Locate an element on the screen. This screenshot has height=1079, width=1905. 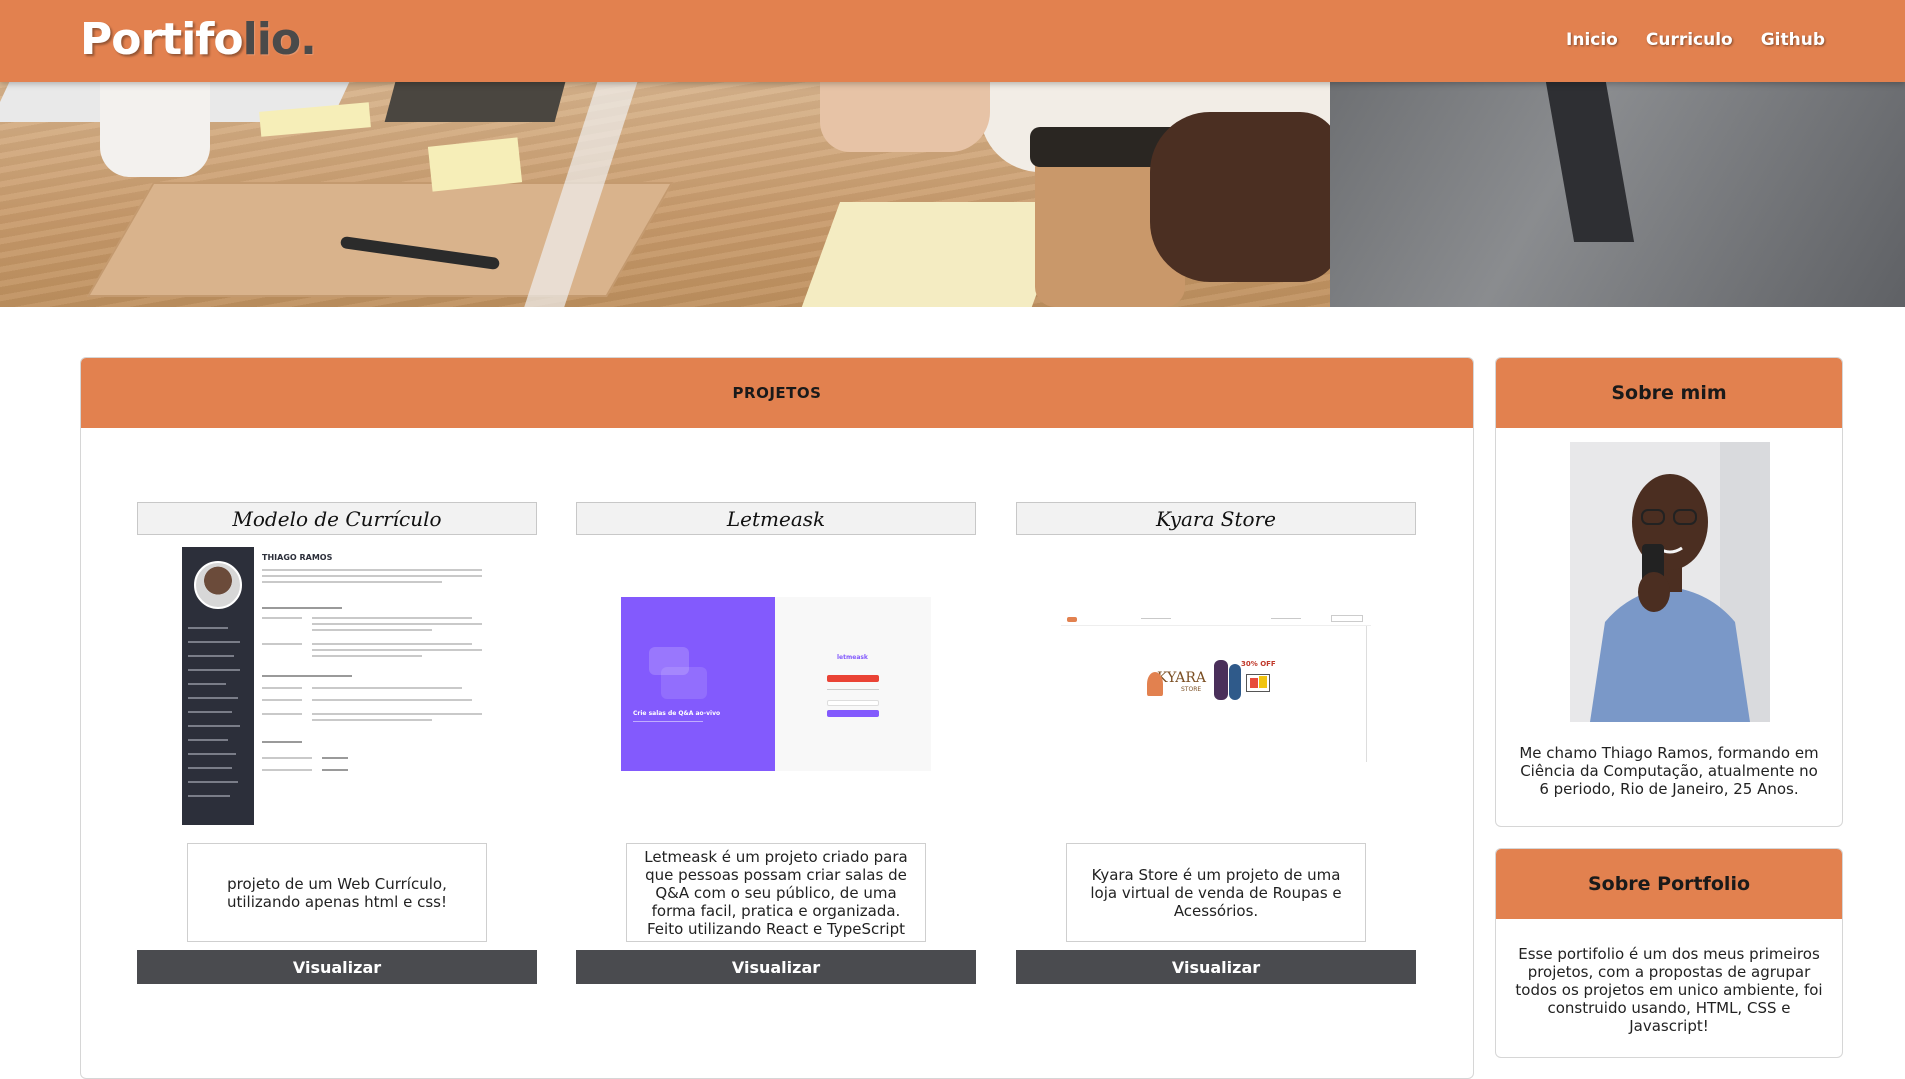
projects-title: PROJETOS is located at coordinates (777, 393).